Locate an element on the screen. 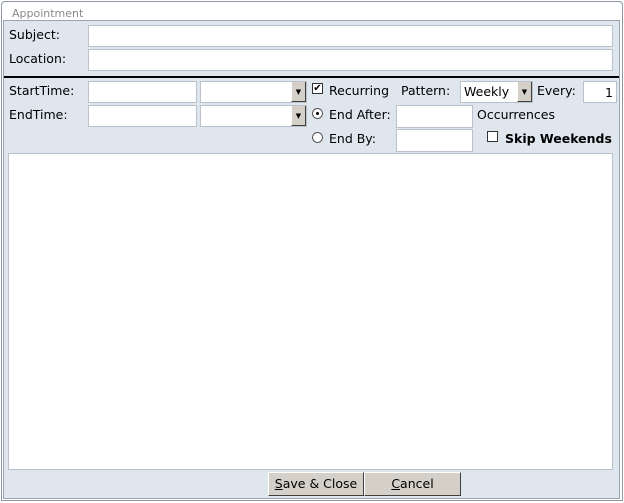  occurrences-label: Occurrences is located at coordinates (516, 114).